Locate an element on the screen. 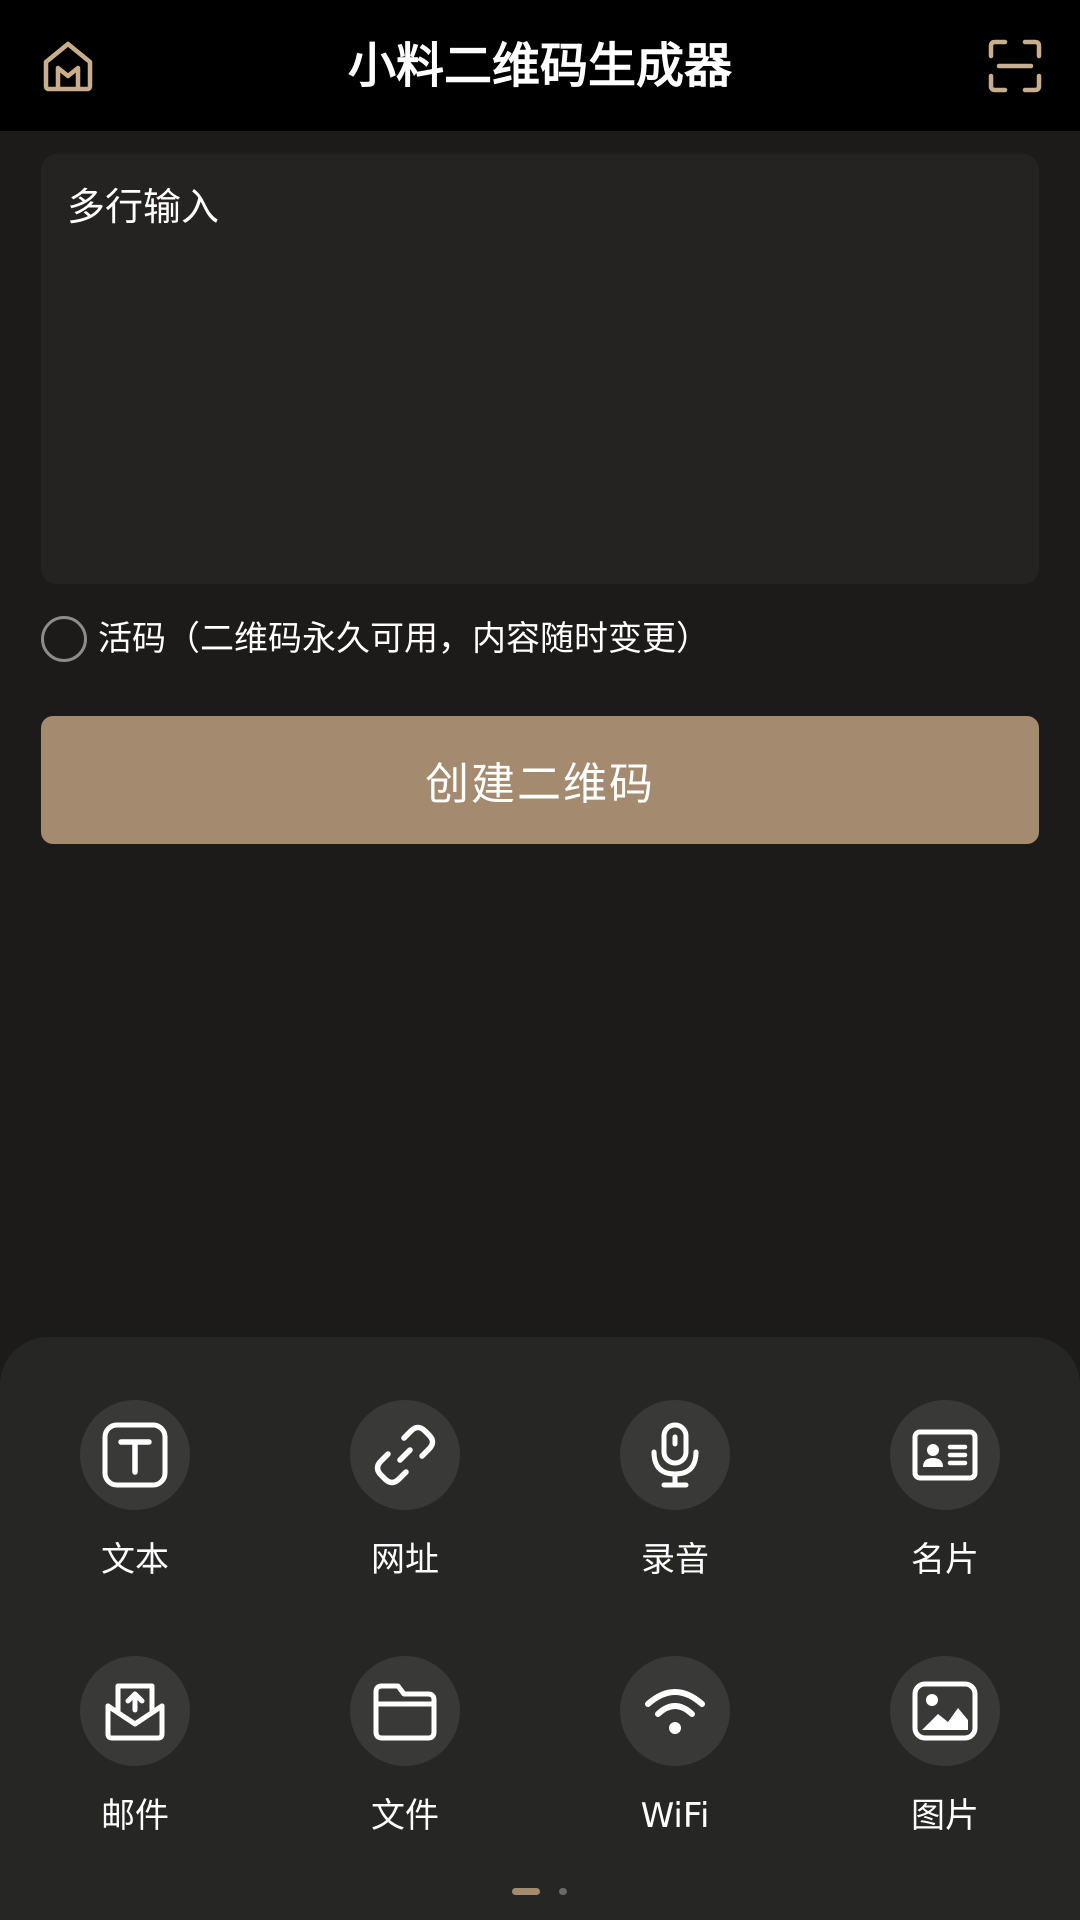  live-code-radio is located at coordinates (64, 639).